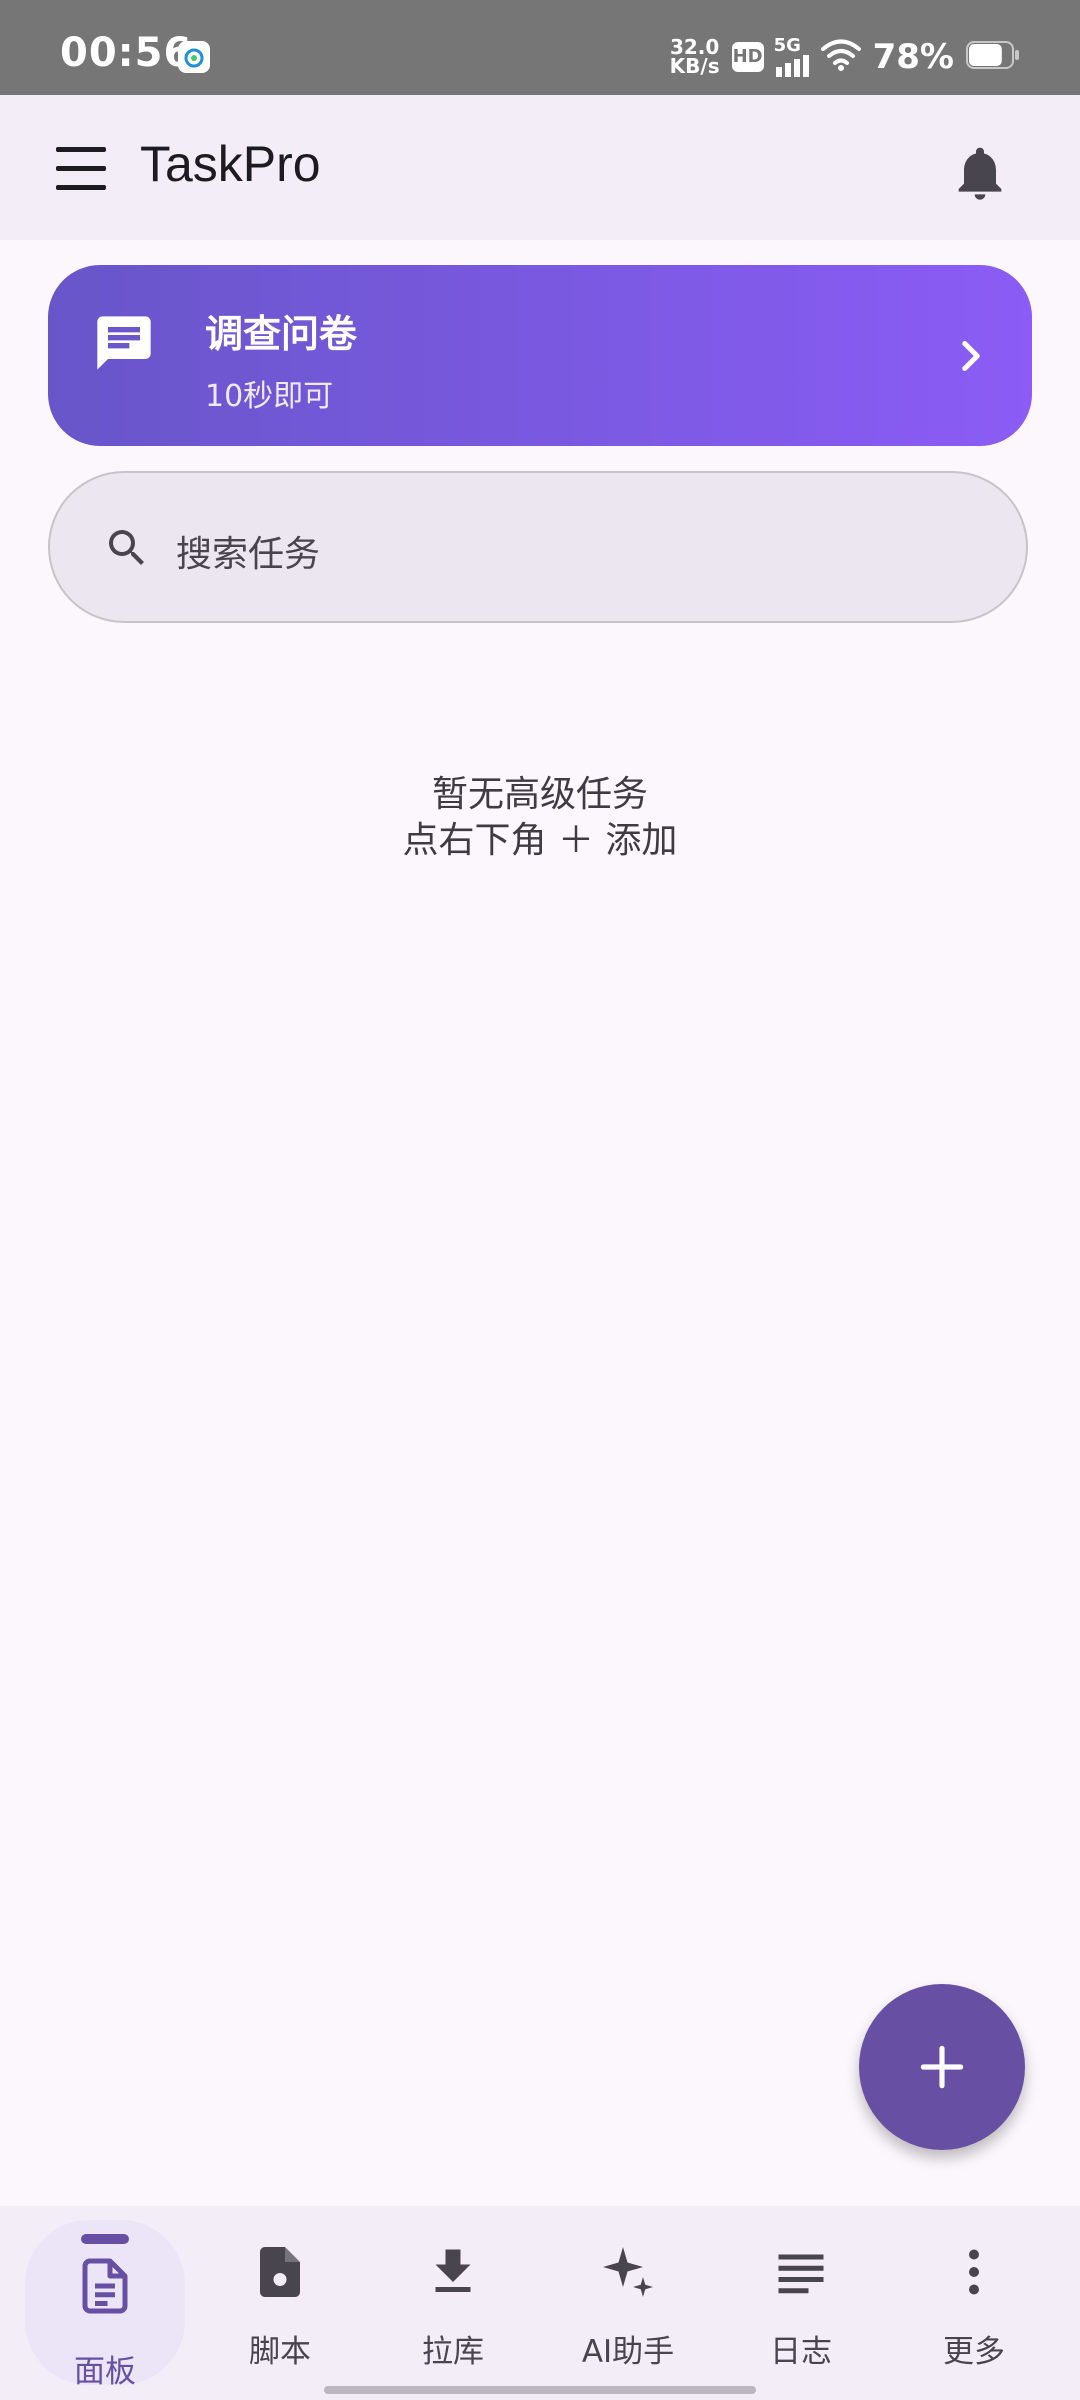 The width and height of the screenshot is (1080, 2400). I want to click on nav-label-logs: 日志, so click(801, 2352).